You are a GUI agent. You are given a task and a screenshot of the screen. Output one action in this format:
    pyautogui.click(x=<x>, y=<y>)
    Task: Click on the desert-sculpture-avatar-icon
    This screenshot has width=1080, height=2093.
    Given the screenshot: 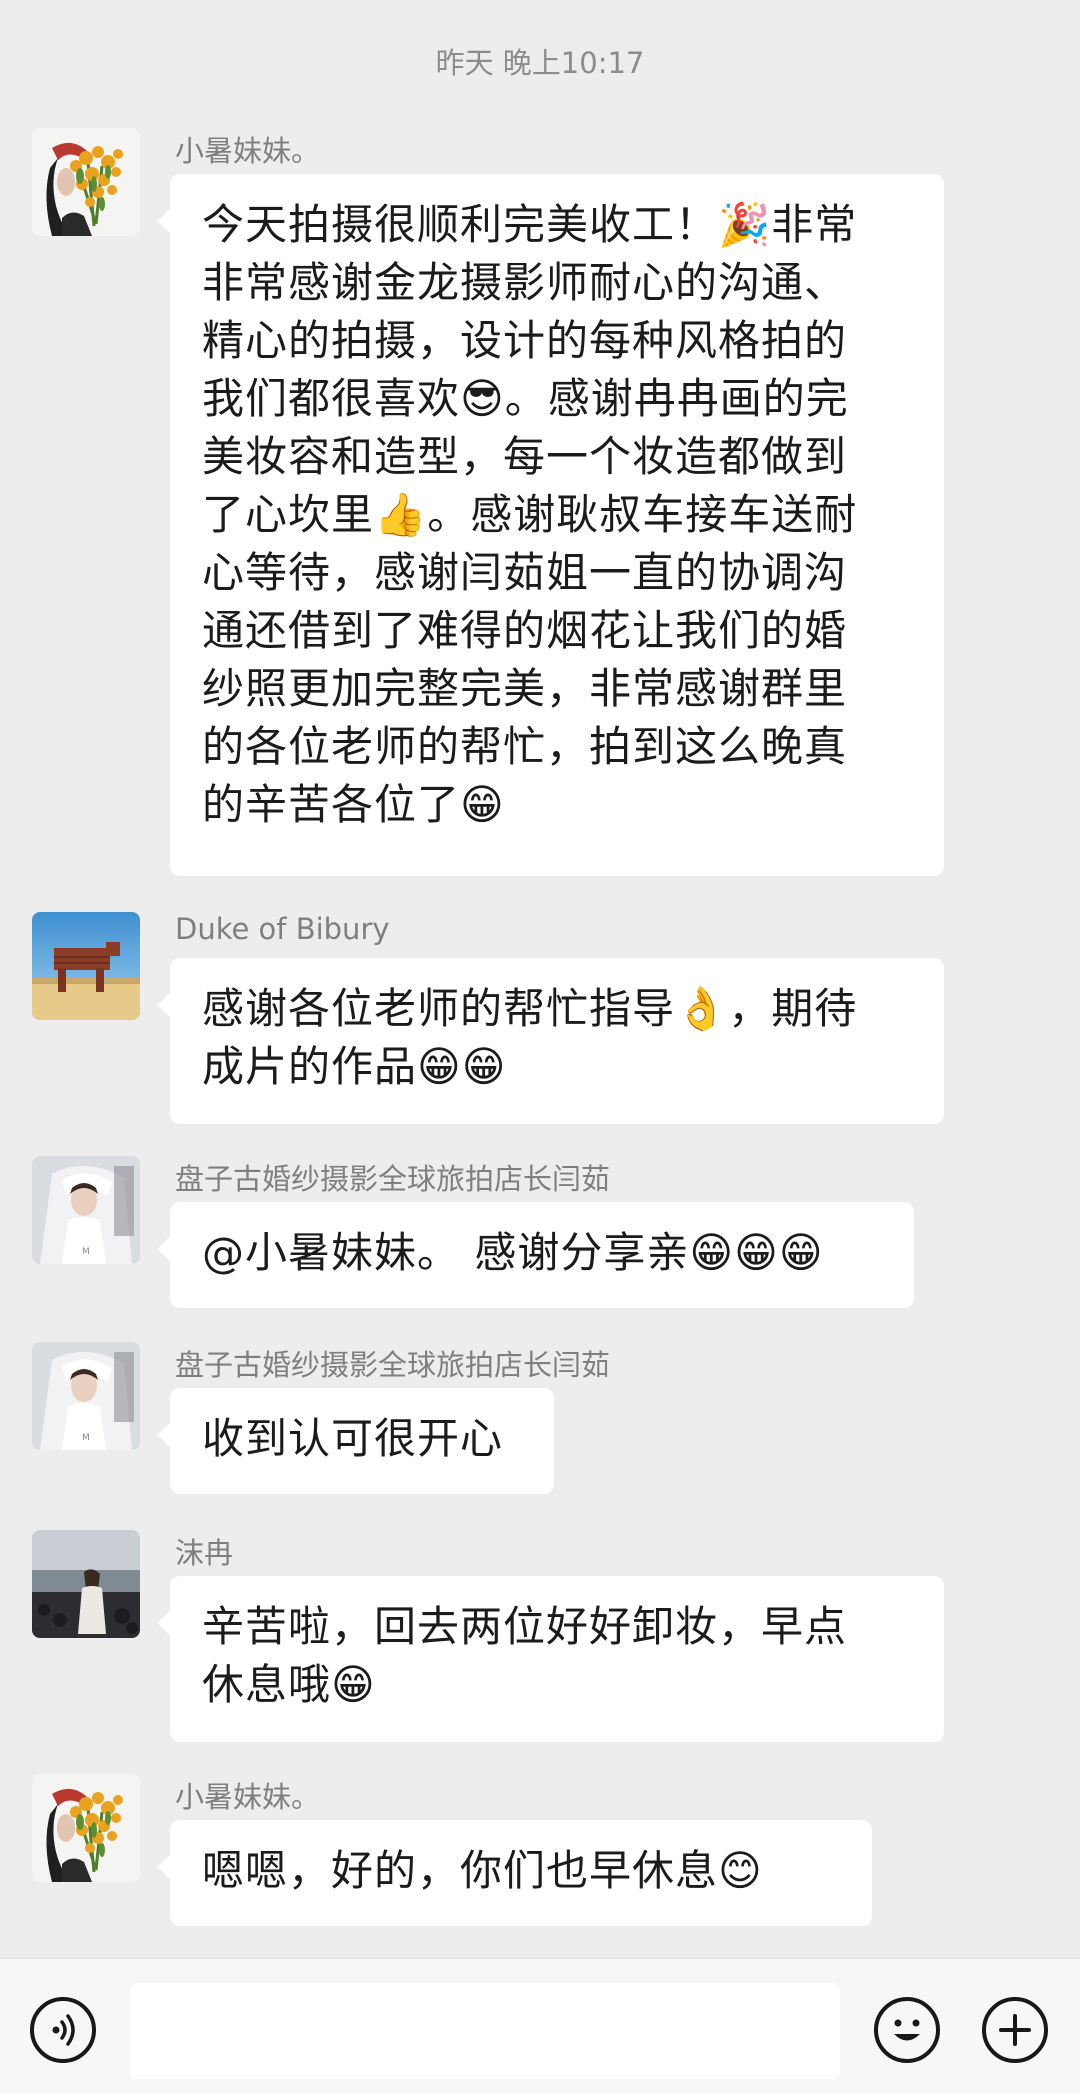 What is the action you would take?
    pyautogui.click(x=86, y=966)
    